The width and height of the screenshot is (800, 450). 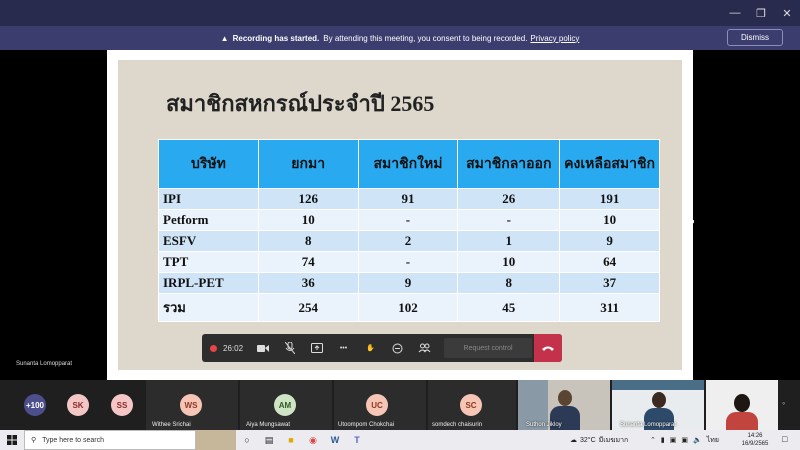 What do you see at coordinates (308, 283) in the screenshot?
I see `table-cell: 36` at bounding box center [308, 283].